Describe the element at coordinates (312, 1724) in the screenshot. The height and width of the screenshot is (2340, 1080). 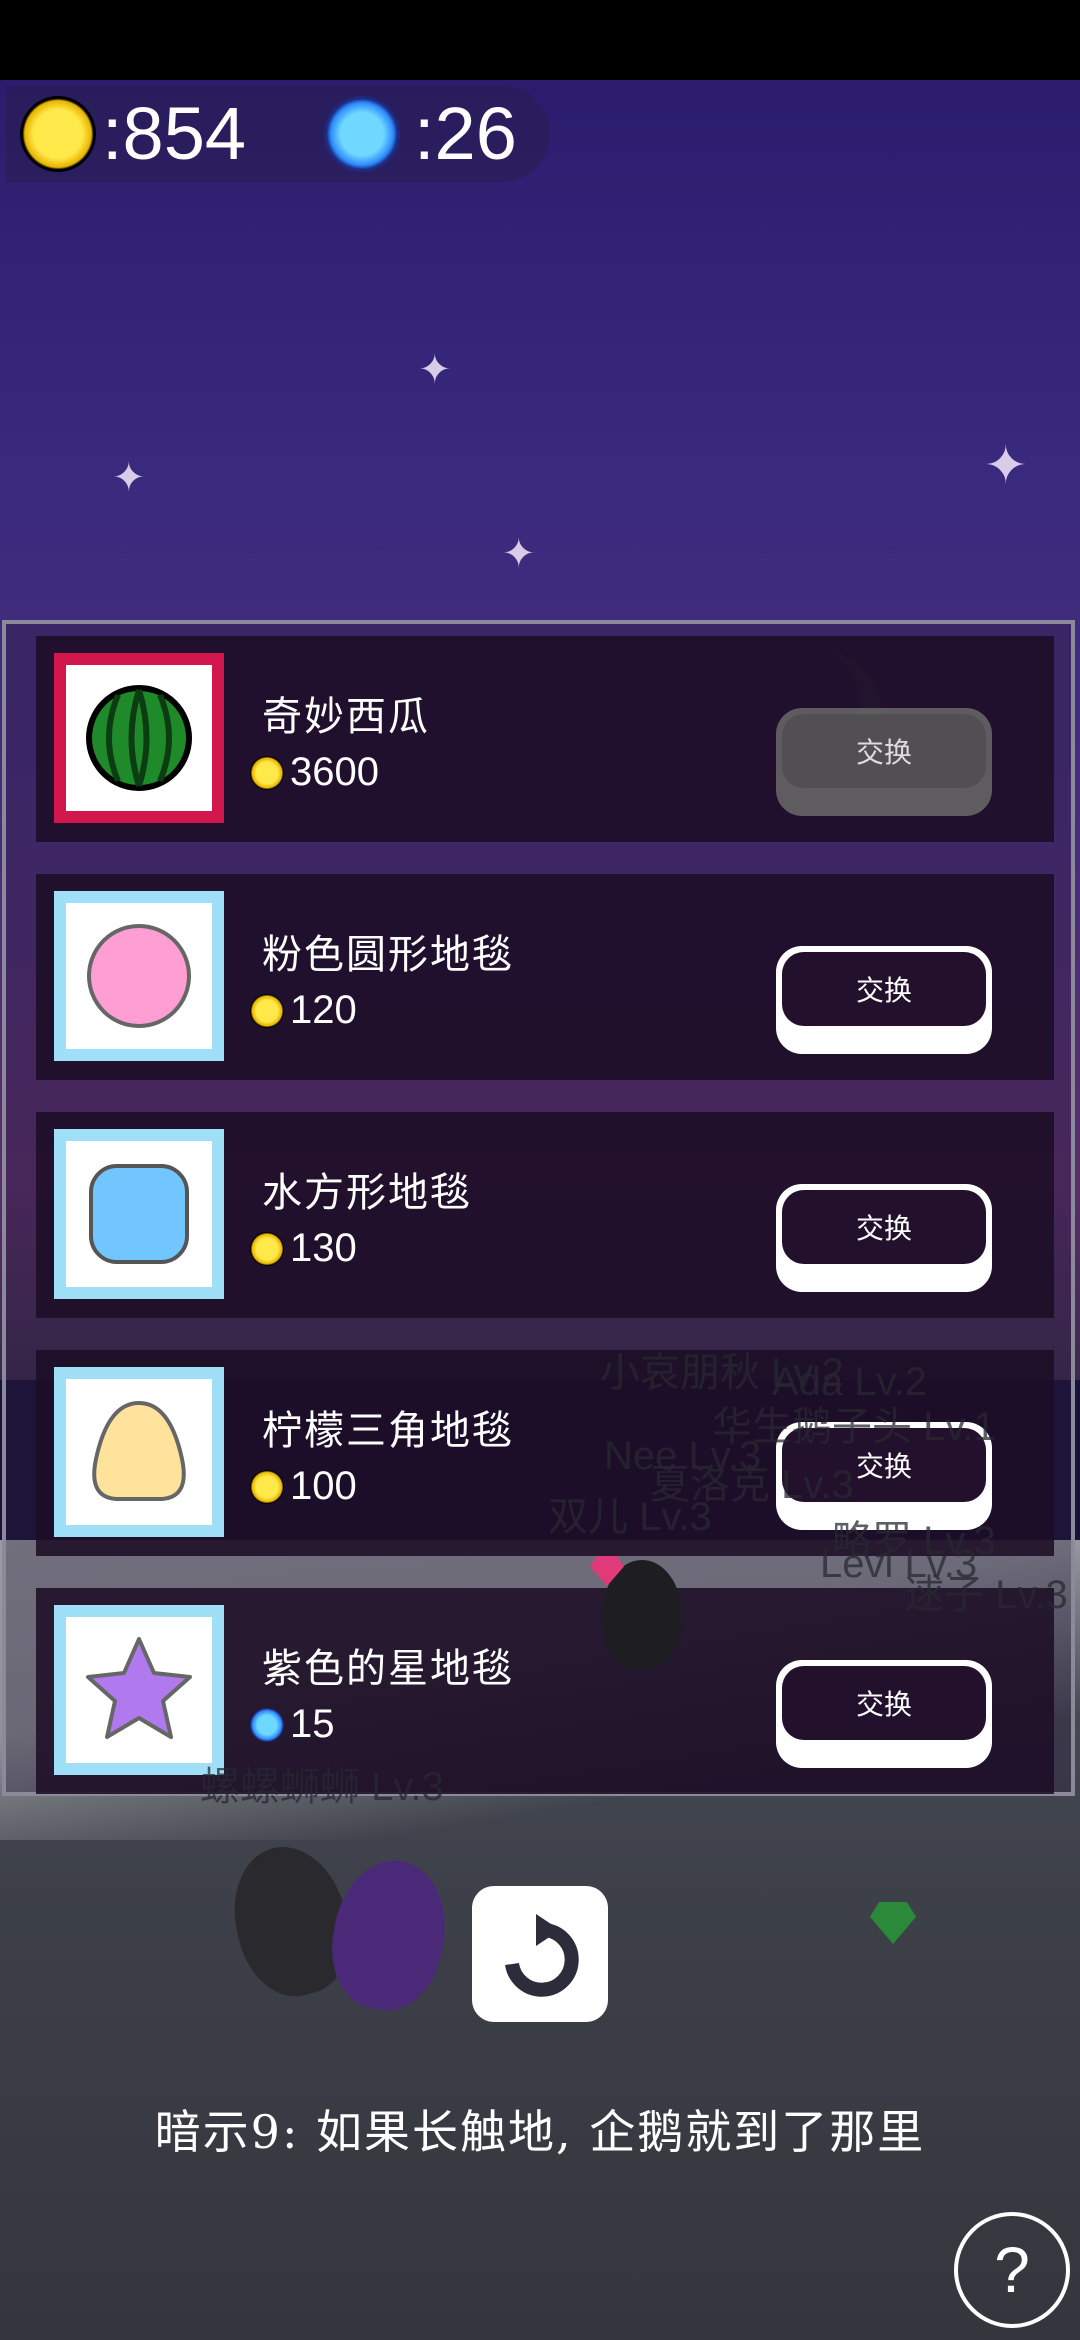
I see `price-value: 15` at that location.